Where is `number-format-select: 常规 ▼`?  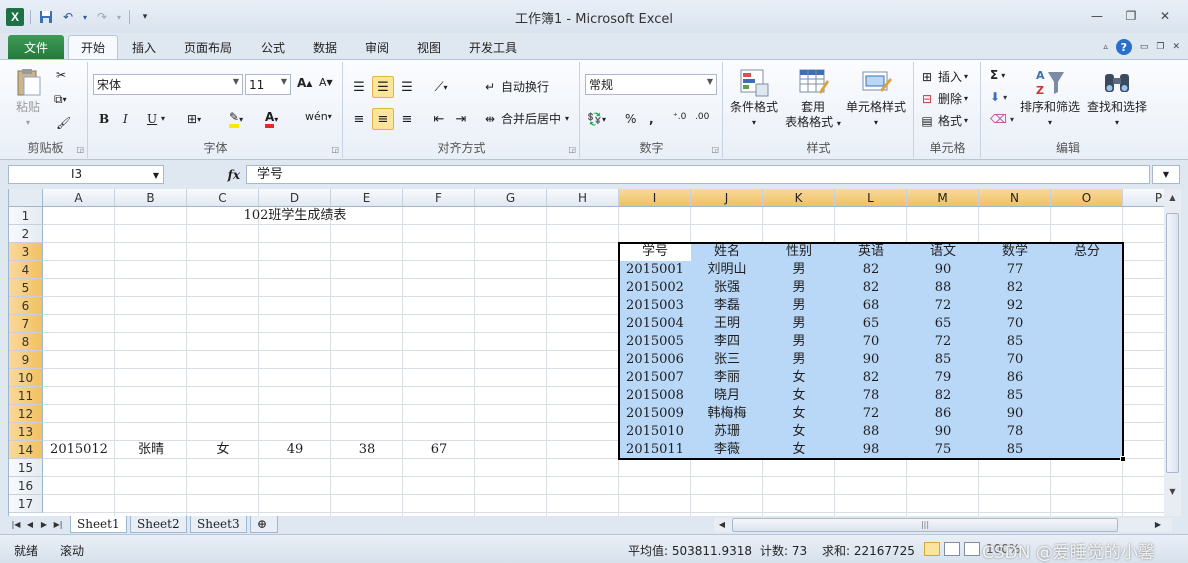 number-format-select: 常规 ▼ is located at coordinates (651, 84).